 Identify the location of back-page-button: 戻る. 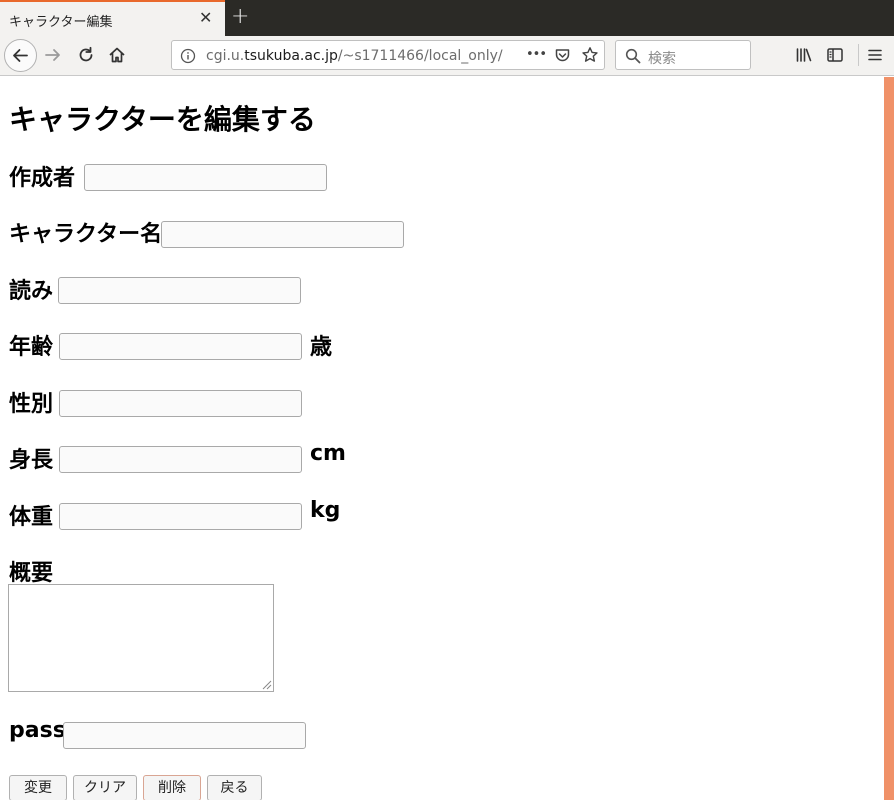
(234, 787).